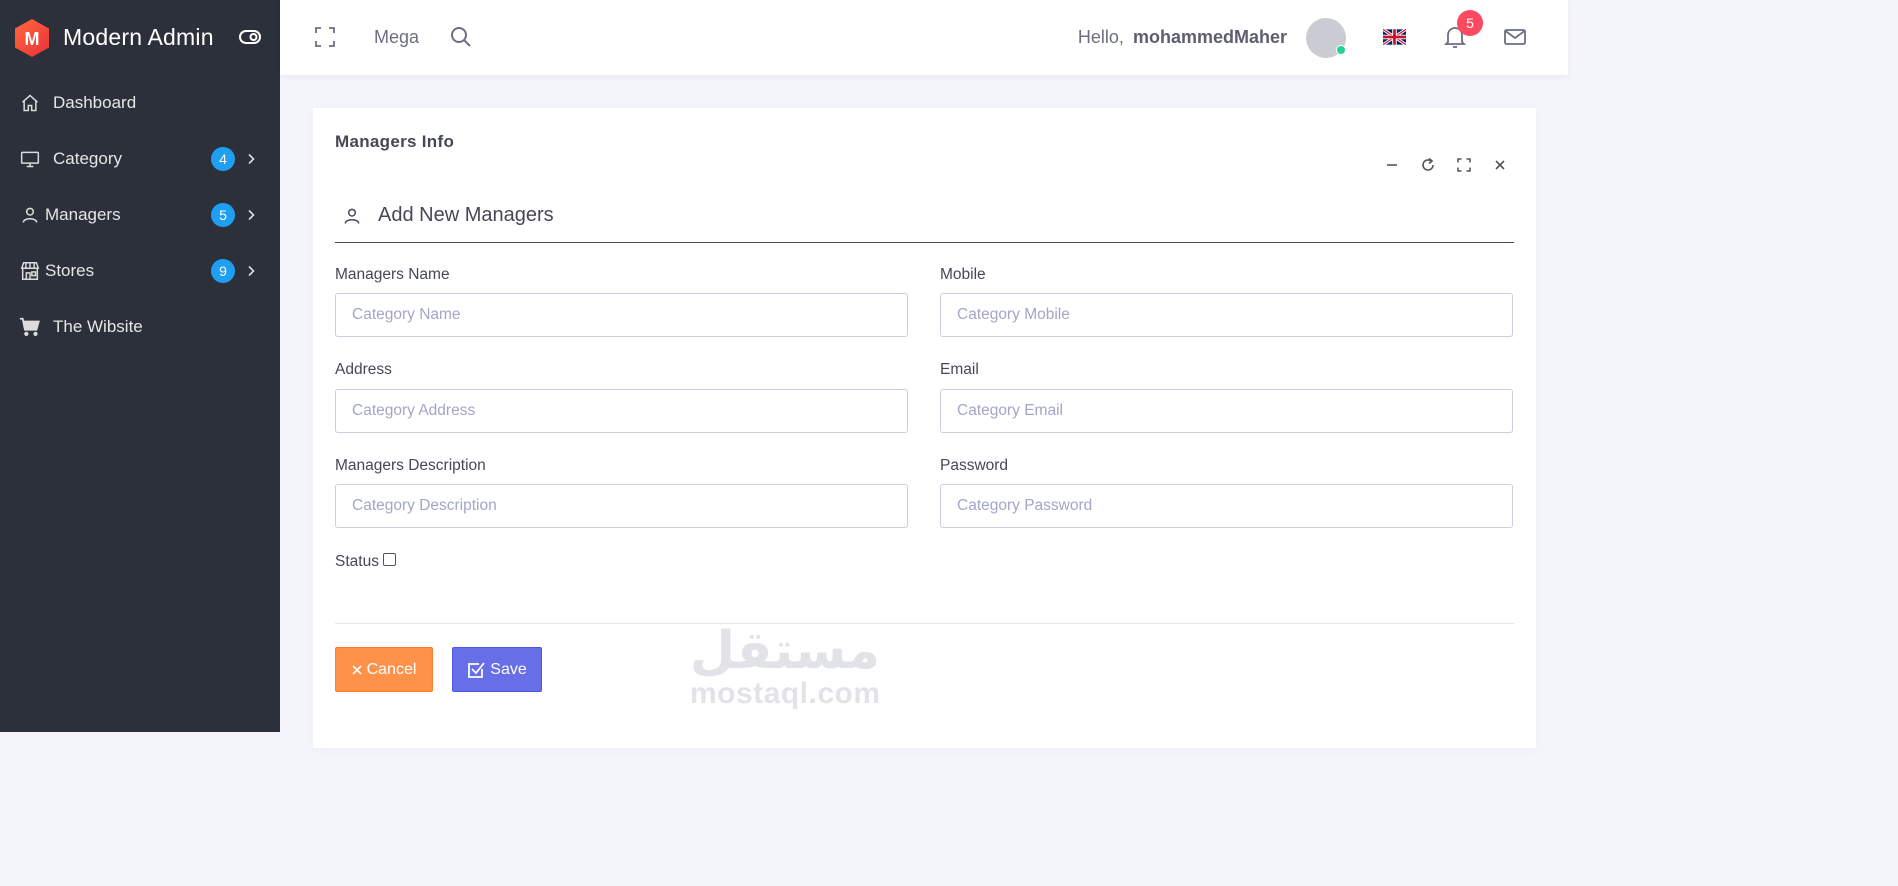  What do you see at coordinates (325, 37) in the screenshot?
I see `fullscreen-icon` at bounding box center [325, 37].